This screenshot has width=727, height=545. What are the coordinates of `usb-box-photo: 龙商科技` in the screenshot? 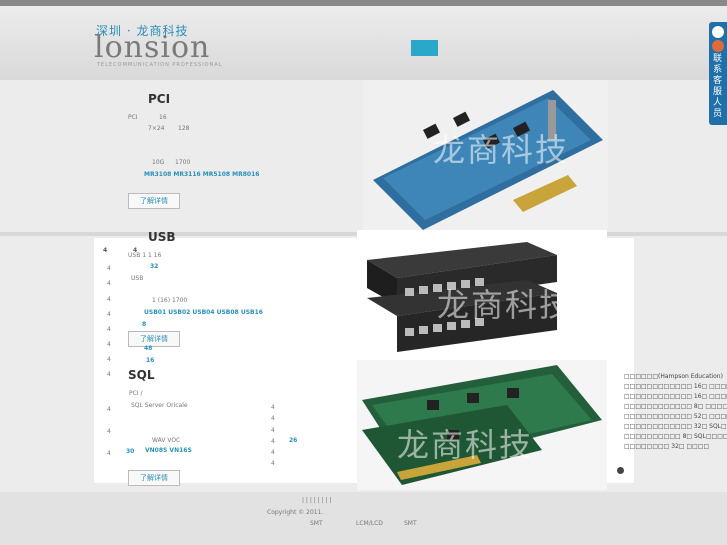 It's located at (482, 295).